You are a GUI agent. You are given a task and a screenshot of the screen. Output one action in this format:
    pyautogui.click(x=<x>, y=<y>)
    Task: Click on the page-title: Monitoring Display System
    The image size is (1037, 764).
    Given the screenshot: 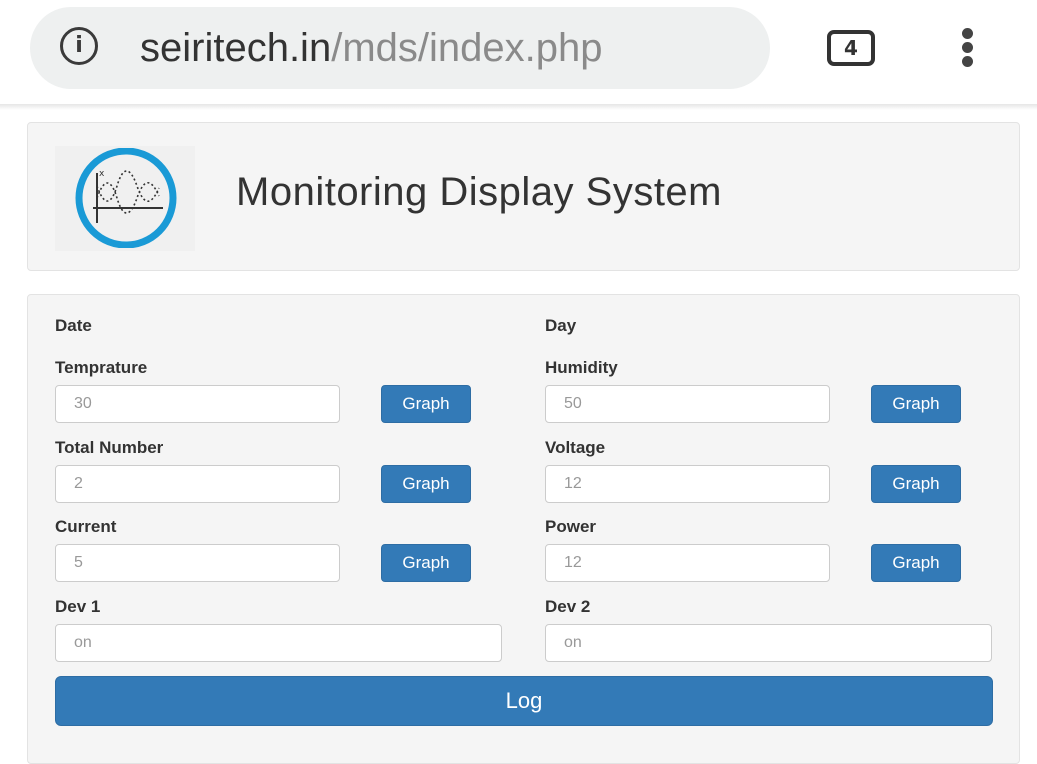 What is the action you would take?
    pyautogui.click(x=479, y=192)
    